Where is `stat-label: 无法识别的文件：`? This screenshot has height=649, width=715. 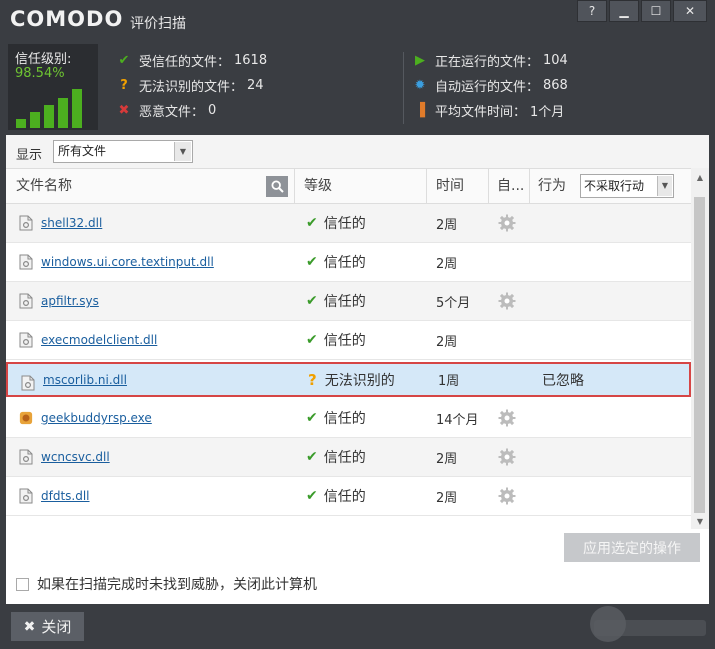 stat-label: 无法识别的文件： is located at coordinates (191, 87).